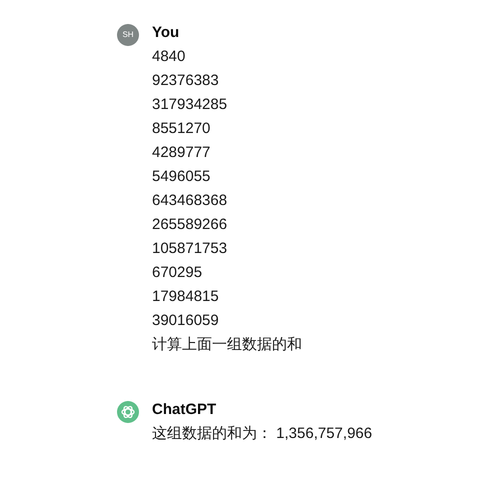  What do you see at coordinates (128, 35) in the screenshot?
I see `user-avatar: SH` at bounding box center [128, 35].